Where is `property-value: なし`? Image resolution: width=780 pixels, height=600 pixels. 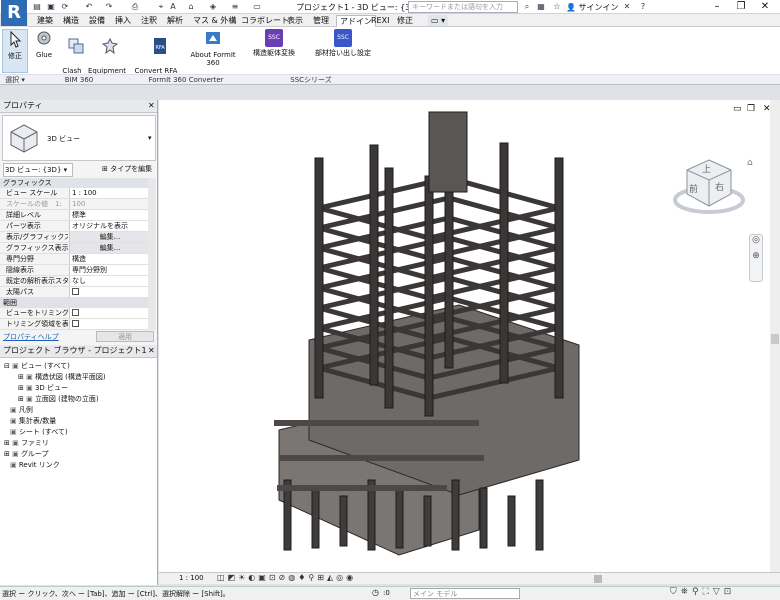
property-value: なし is located at coordinates (108, 281).